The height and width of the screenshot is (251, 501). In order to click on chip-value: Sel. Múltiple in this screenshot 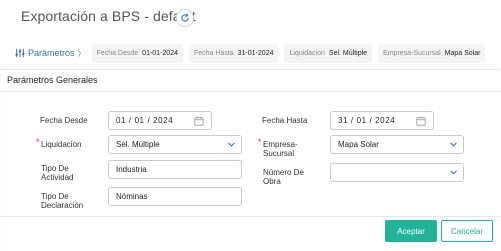, I will do `click(348, 53)`.